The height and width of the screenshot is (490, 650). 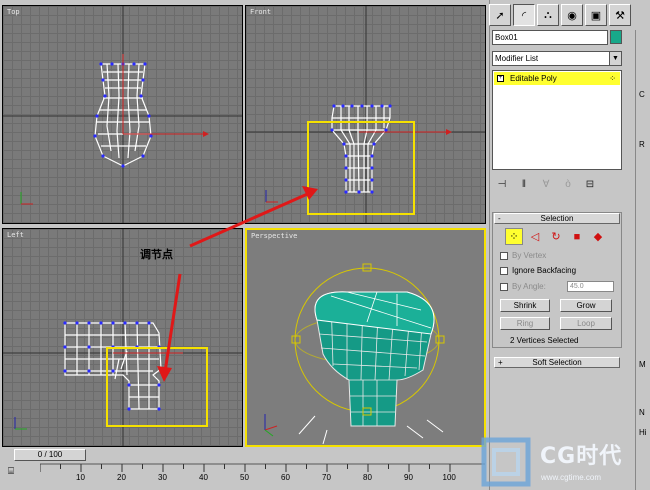 I want to click on ruler-tick-label: 70, so click(x=326, y=477).